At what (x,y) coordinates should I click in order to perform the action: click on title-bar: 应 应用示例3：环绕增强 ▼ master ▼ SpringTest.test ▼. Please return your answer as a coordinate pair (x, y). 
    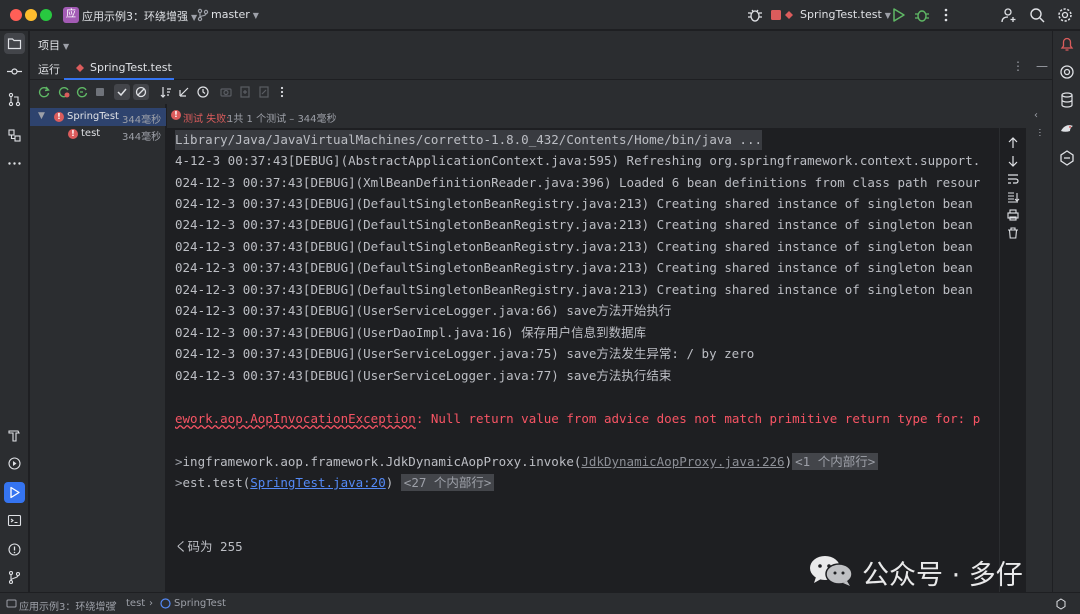
    Looking at the image, I should click on (540, 15).